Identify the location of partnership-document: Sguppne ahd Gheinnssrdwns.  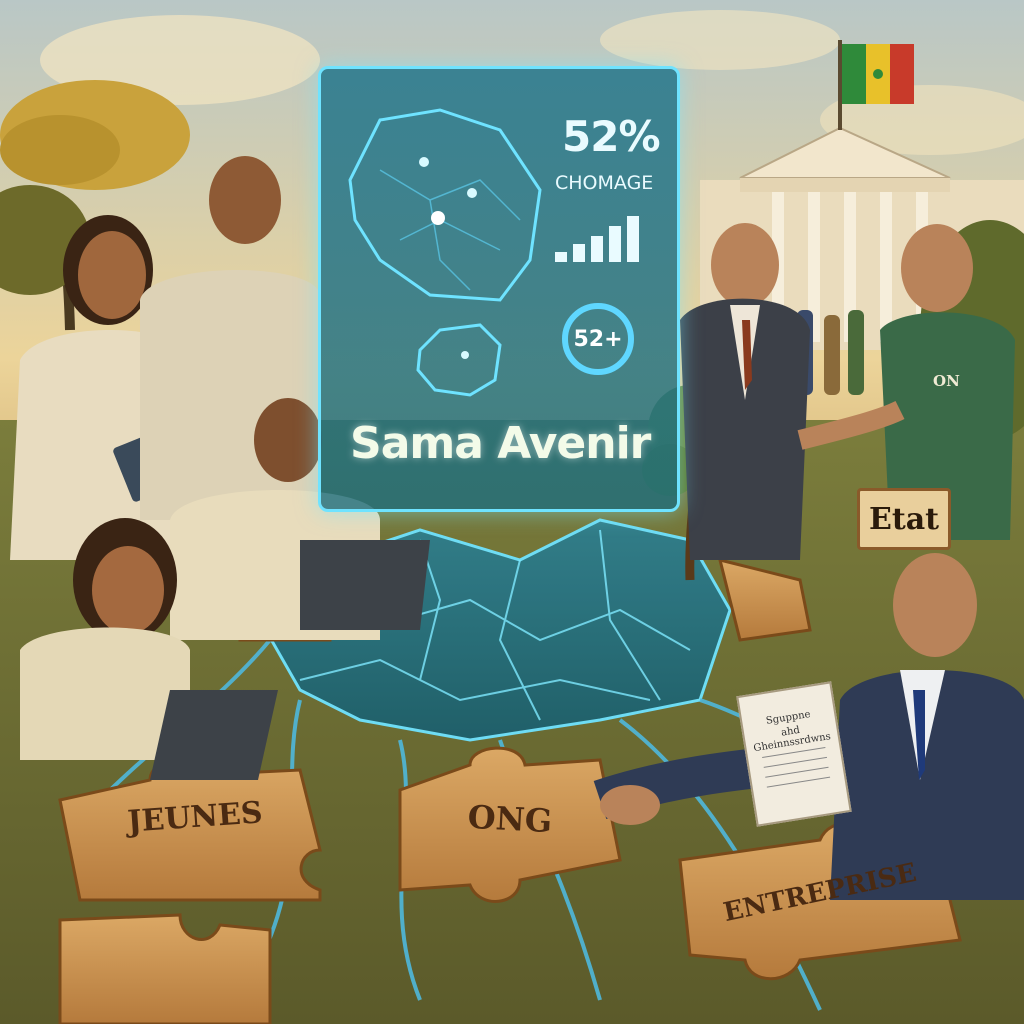
(794, 754).